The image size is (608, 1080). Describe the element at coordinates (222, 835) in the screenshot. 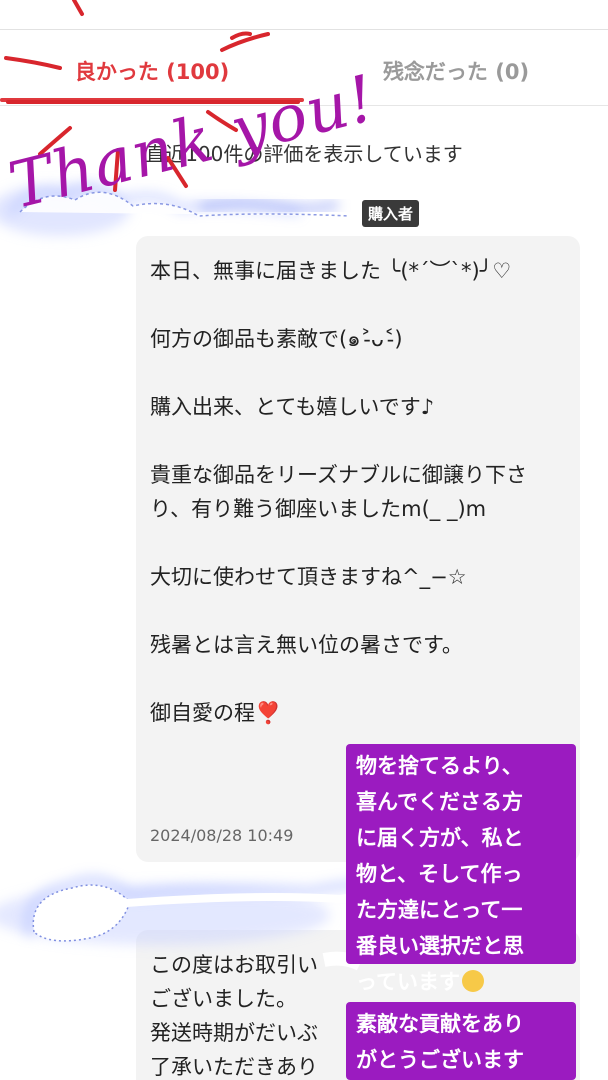

I see `review-date: 2024/08/28 10:49` at that location.